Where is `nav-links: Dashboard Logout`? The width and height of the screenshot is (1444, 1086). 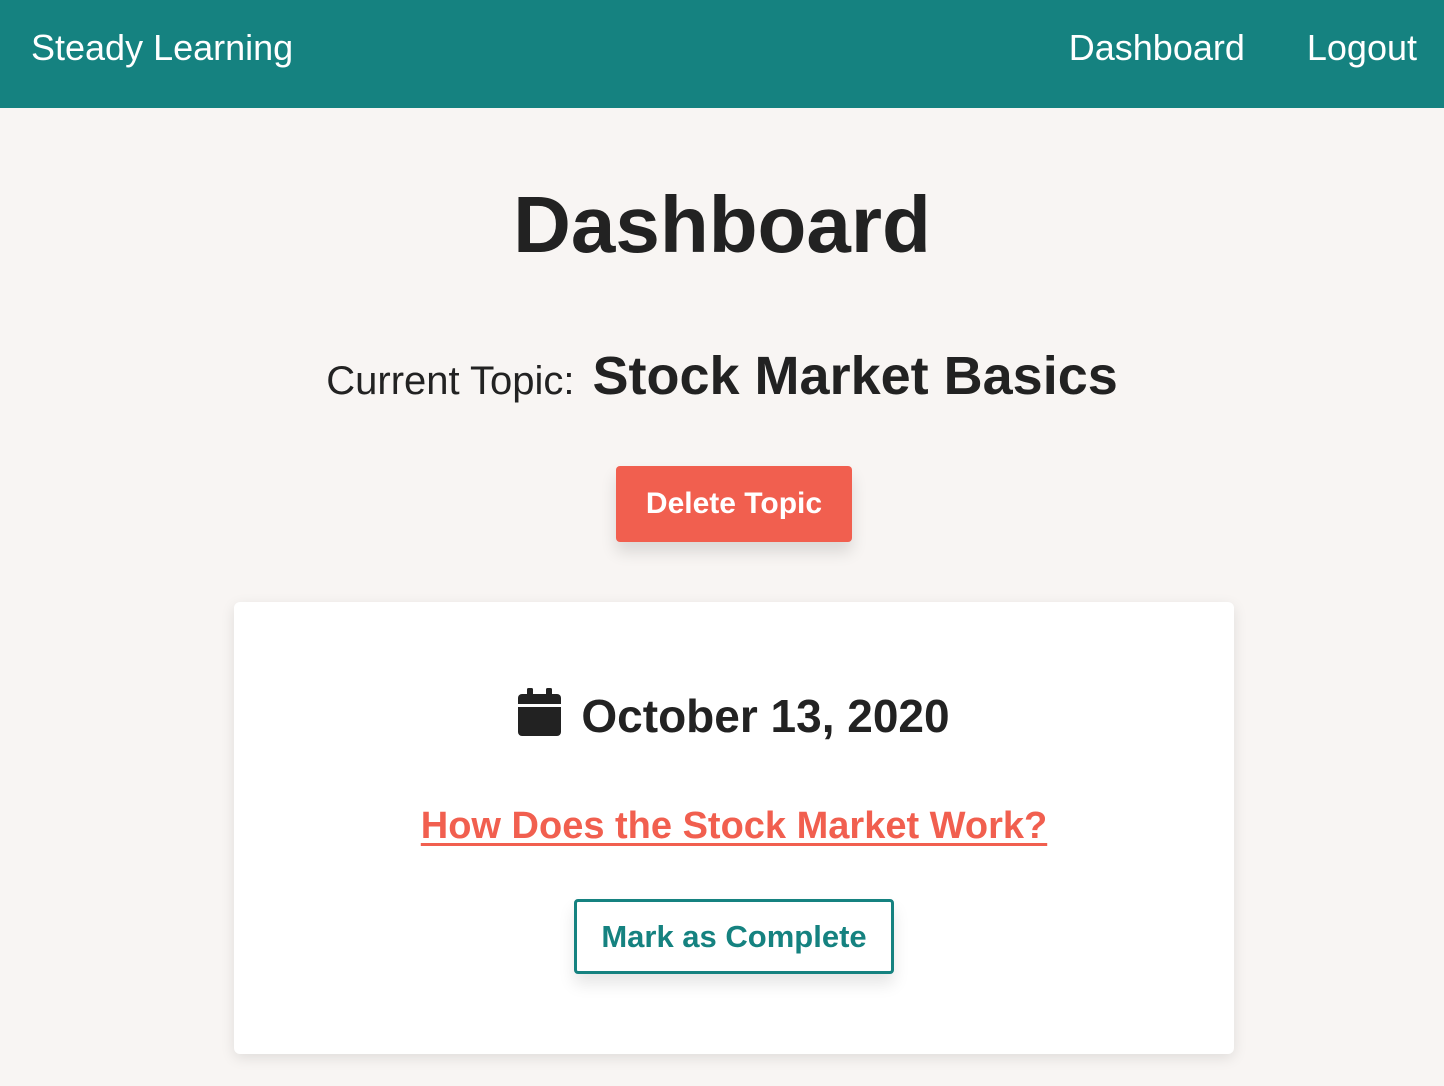
nav-links: Dashboard Logout is located at coordinates (1243, 48).